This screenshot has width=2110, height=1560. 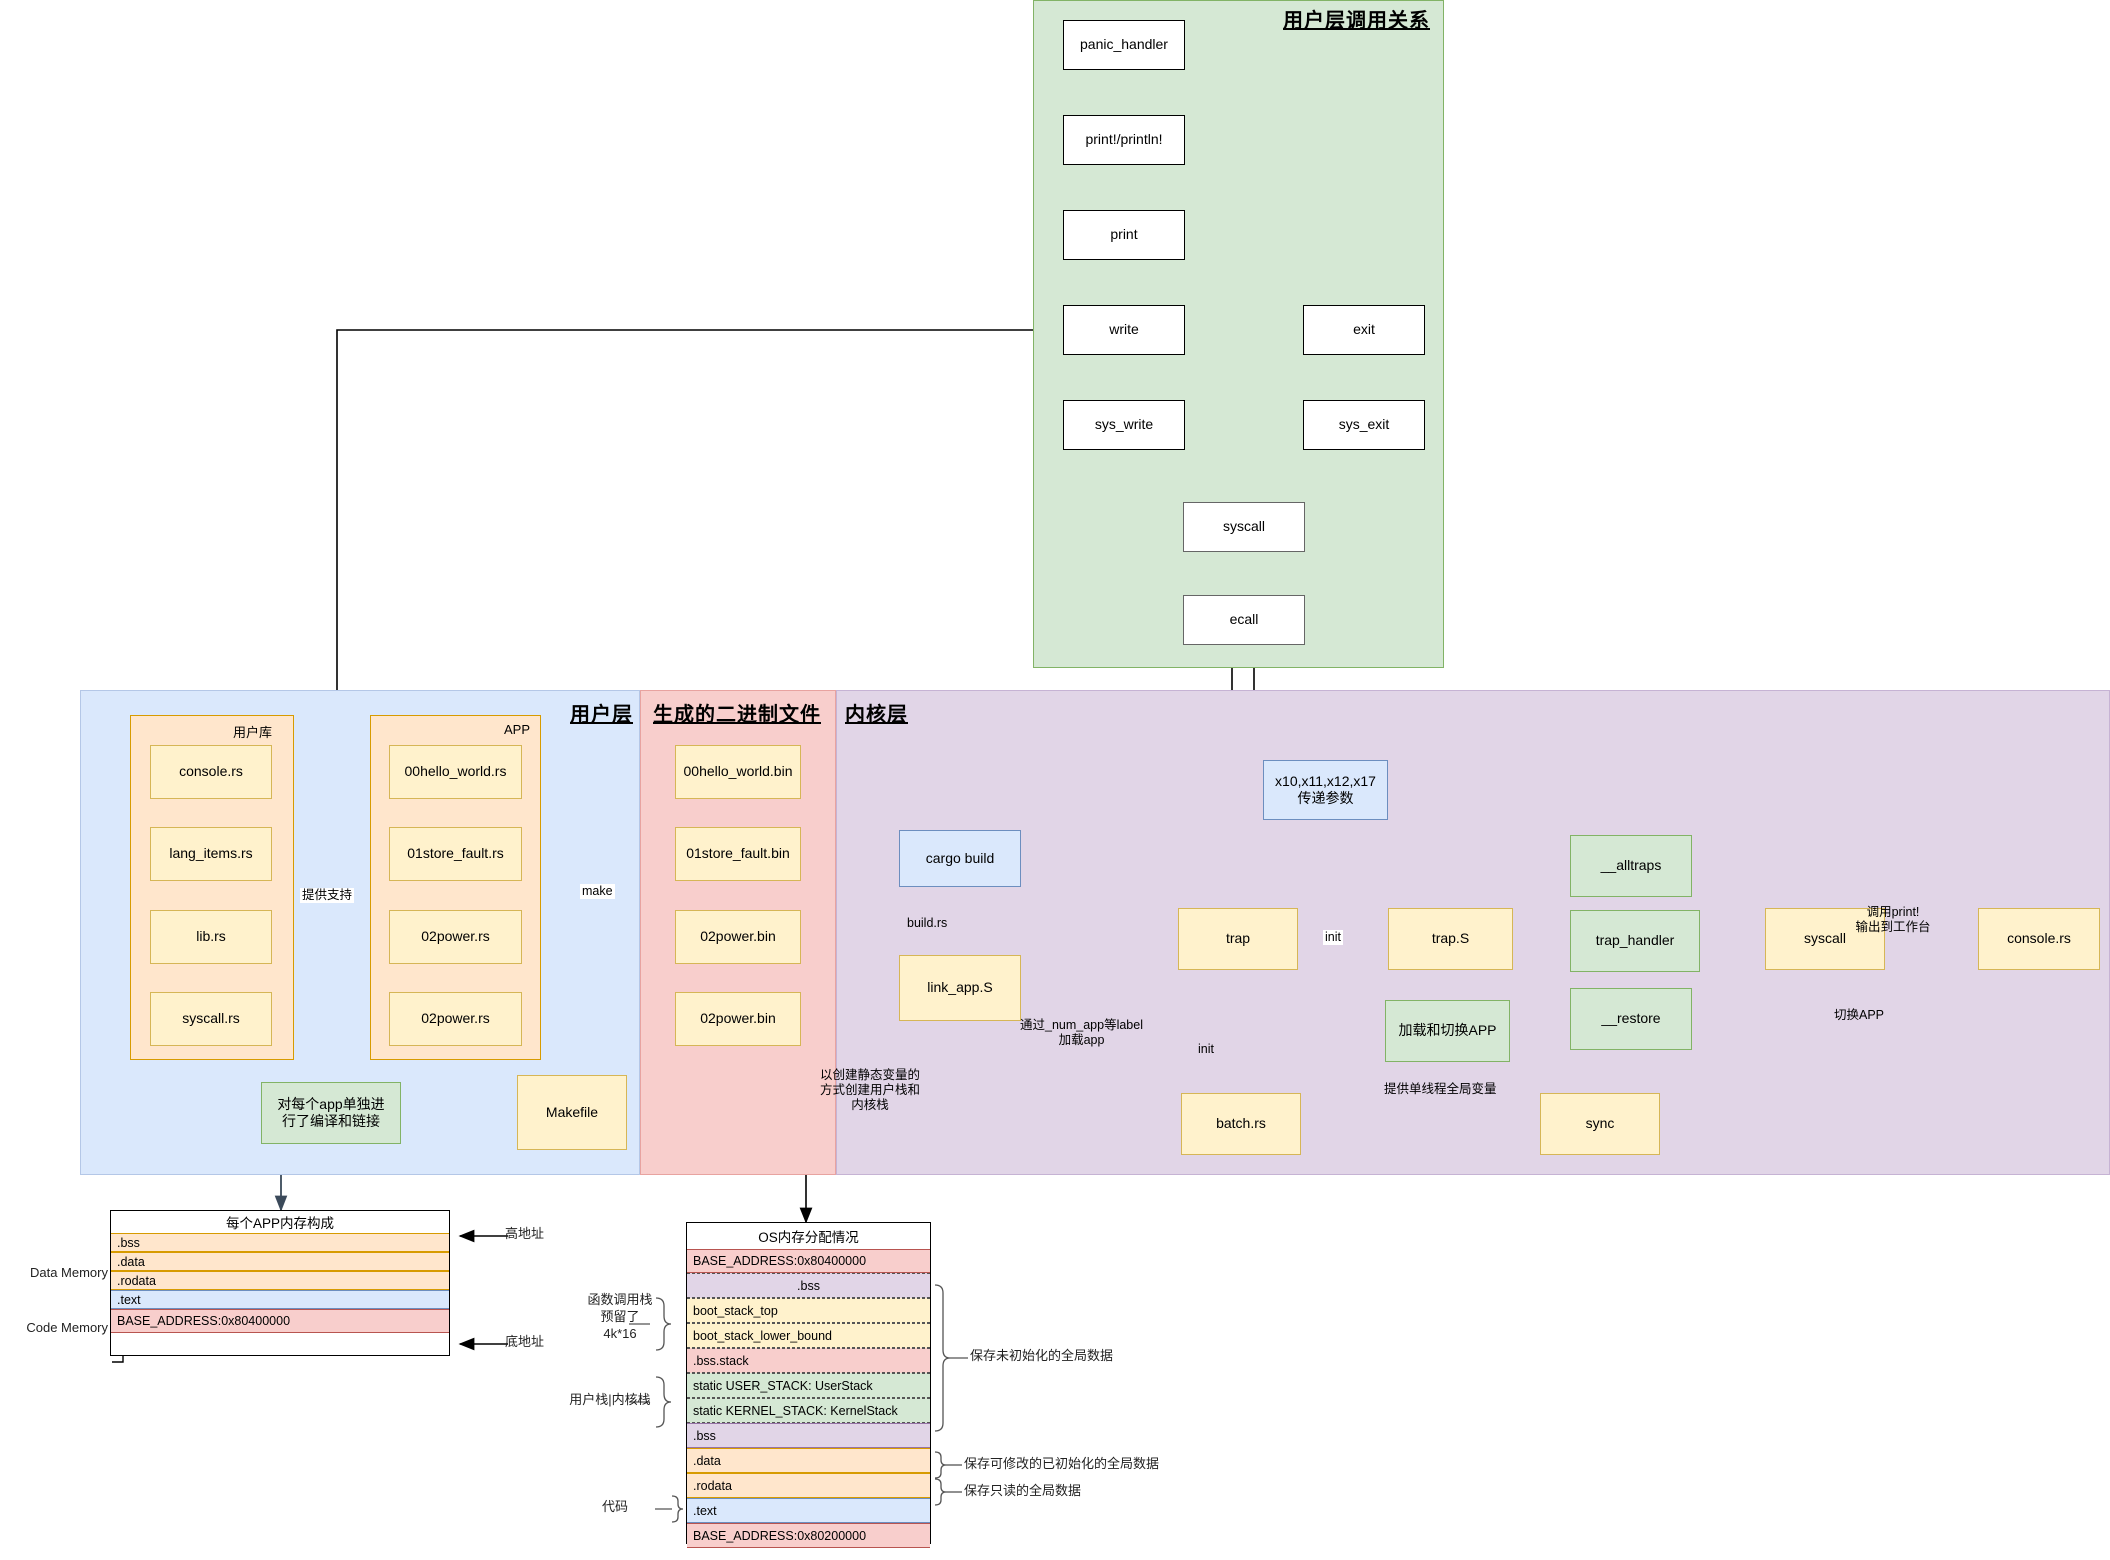 I want to click on os-memory-row-boot-stack-top: boot_stack_top, so click(x=808, y=1310).